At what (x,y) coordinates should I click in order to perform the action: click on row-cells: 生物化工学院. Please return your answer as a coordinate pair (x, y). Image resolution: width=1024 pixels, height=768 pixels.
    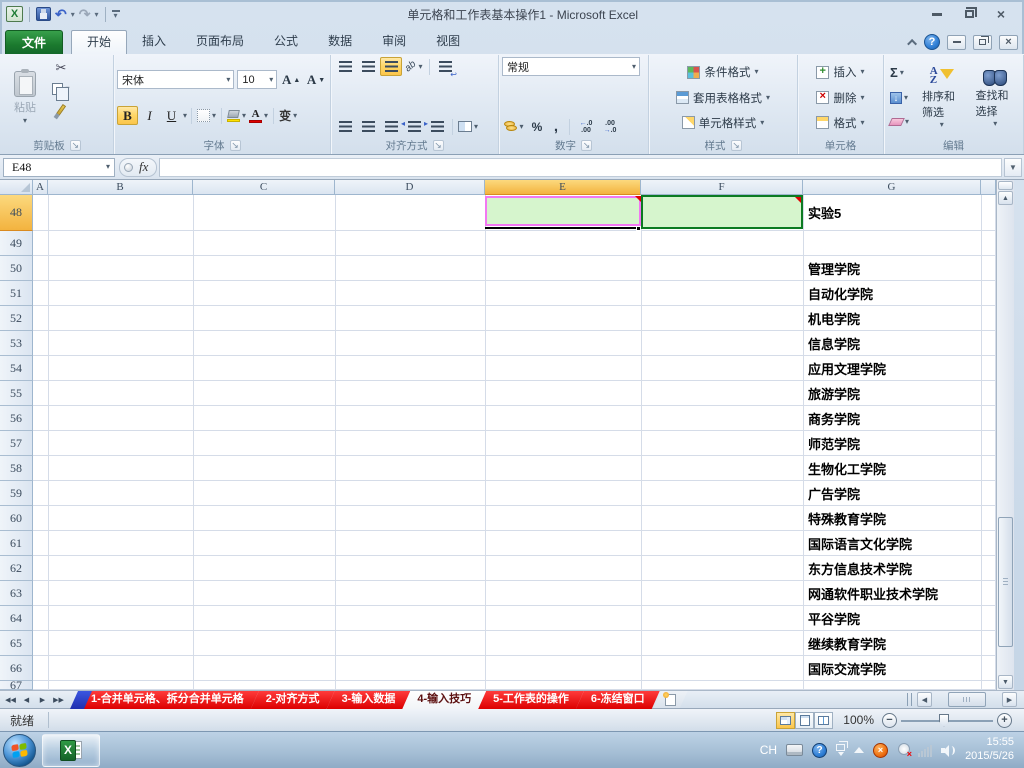
    Looking at the image, I should click on (514, 468).